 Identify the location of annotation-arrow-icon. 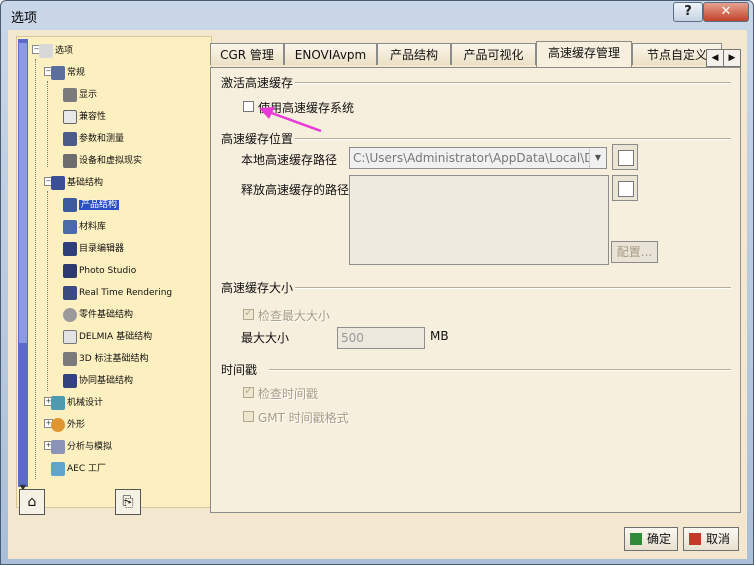
(290, 120).